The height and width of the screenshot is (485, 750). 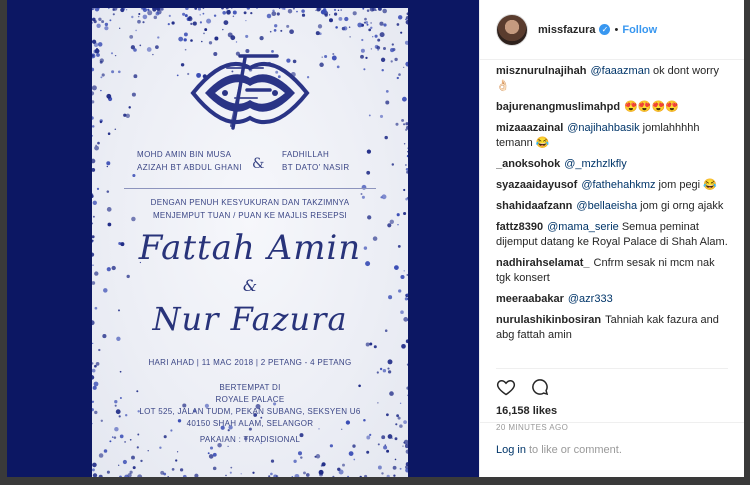 What do you see at coordinates (536, 185) in the screenshot?
I see `comment-username: syazaaidayusof` at bounding box center [536, 185].